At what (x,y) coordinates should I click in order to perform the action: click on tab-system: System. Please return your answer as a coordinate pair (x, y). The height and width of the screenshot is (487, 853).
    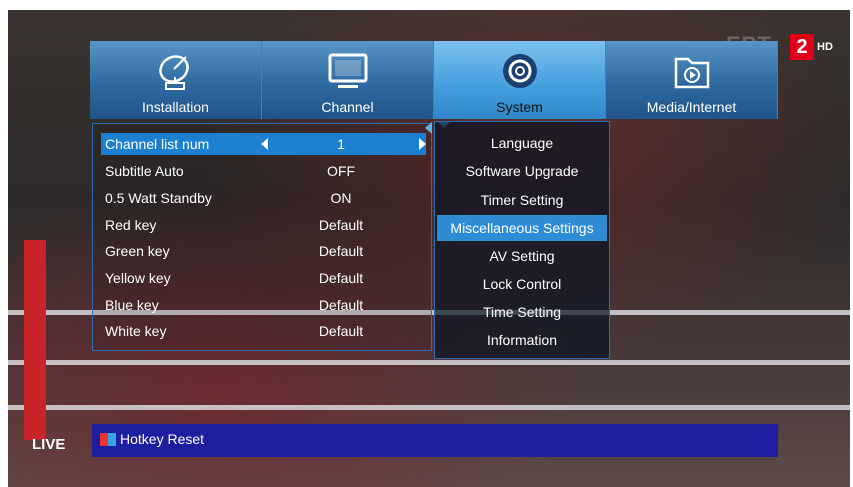
    Looking at the image, I should click on (520, 80).